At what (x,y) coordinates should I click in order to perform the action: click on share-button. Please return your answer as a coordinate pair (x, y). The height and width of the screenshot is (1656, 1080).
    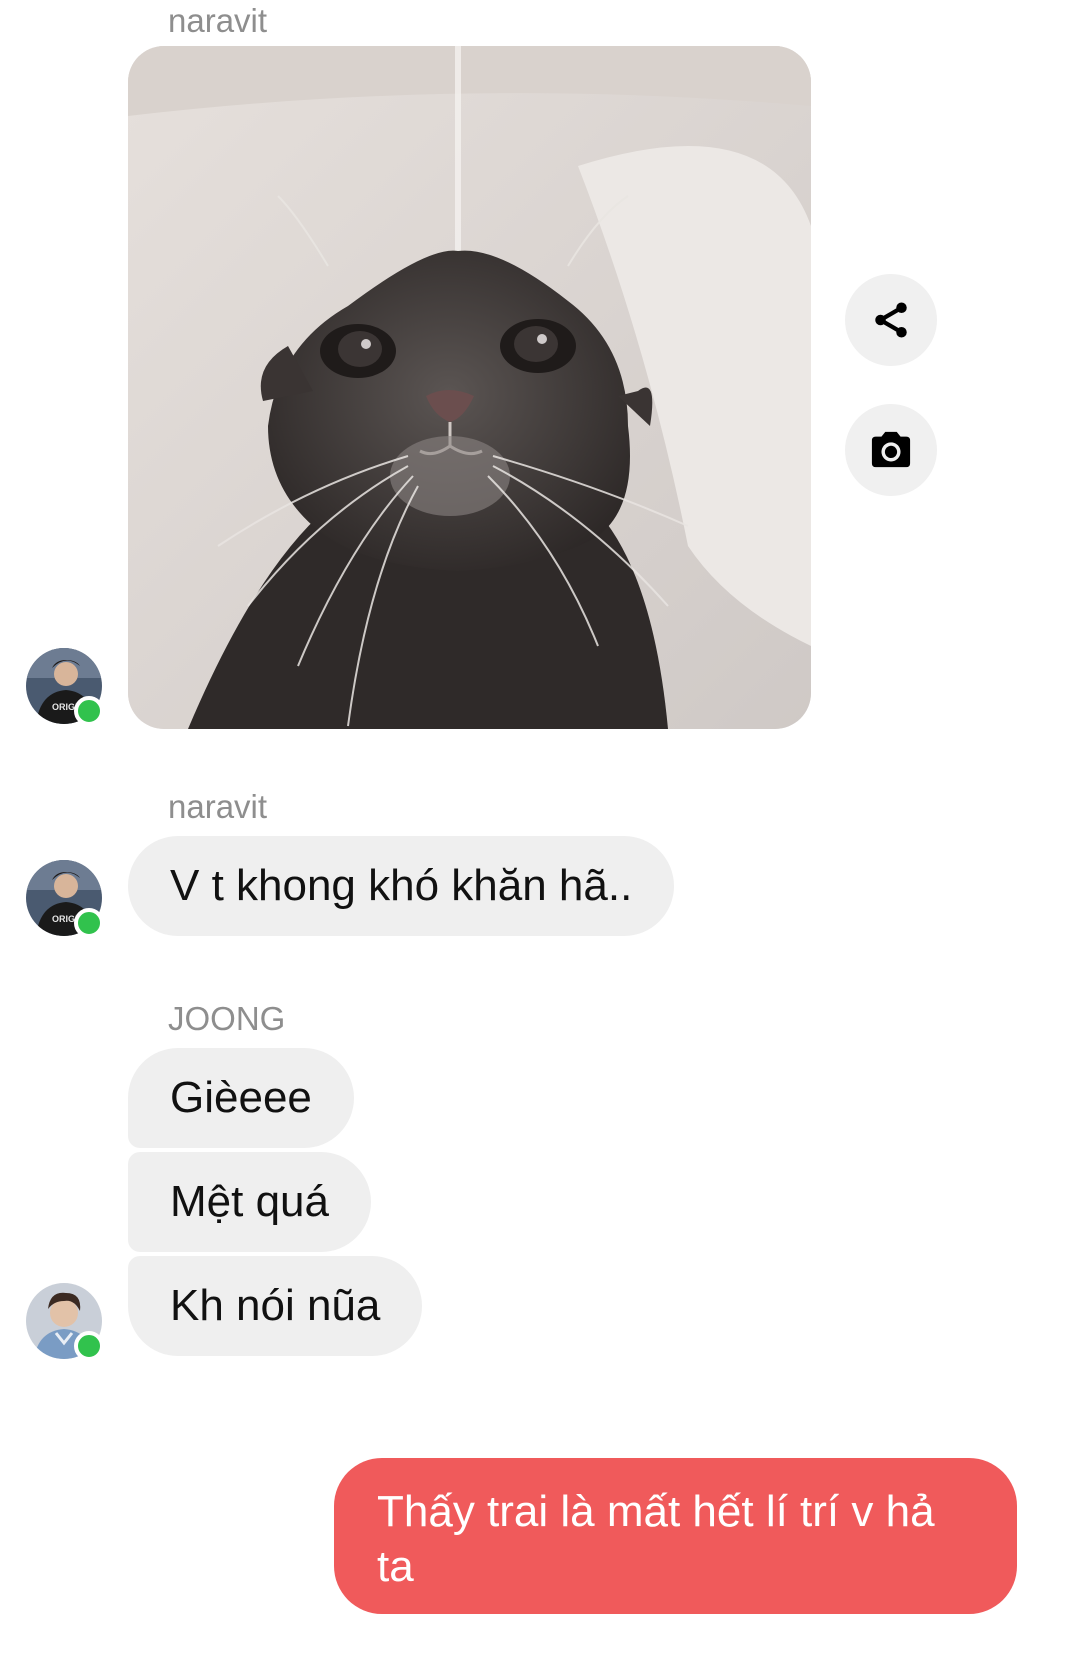
    Looking at the image, I should click on (891, 320).